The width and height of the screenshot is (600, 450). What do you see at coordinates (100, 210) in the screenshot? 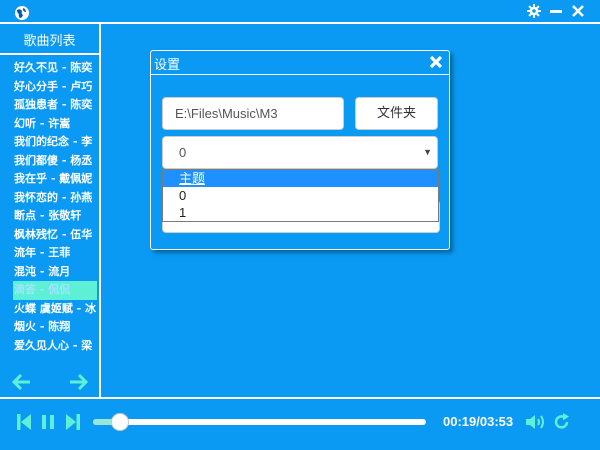
I see `sidebar-divider` at bounding box center [100, 210].